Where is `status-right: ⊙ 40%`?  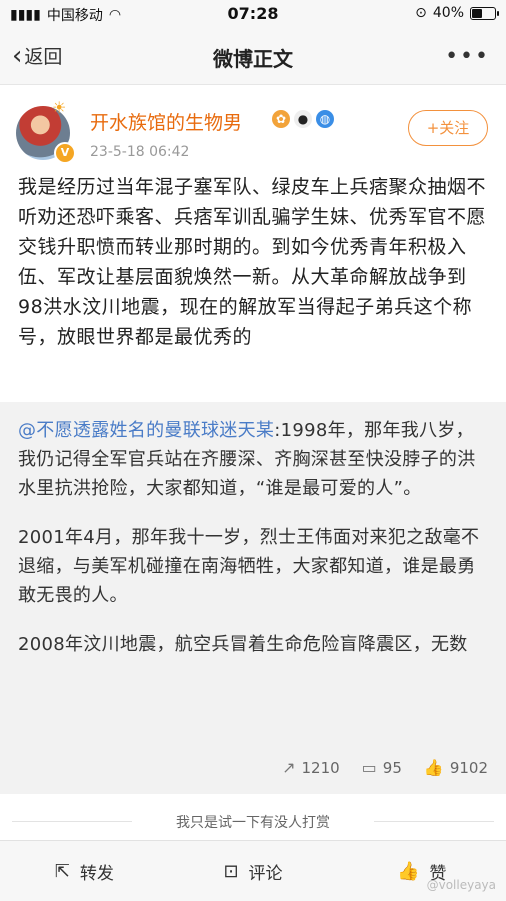
status-right: ⊙ 40% is located at coordinates (457, 13).